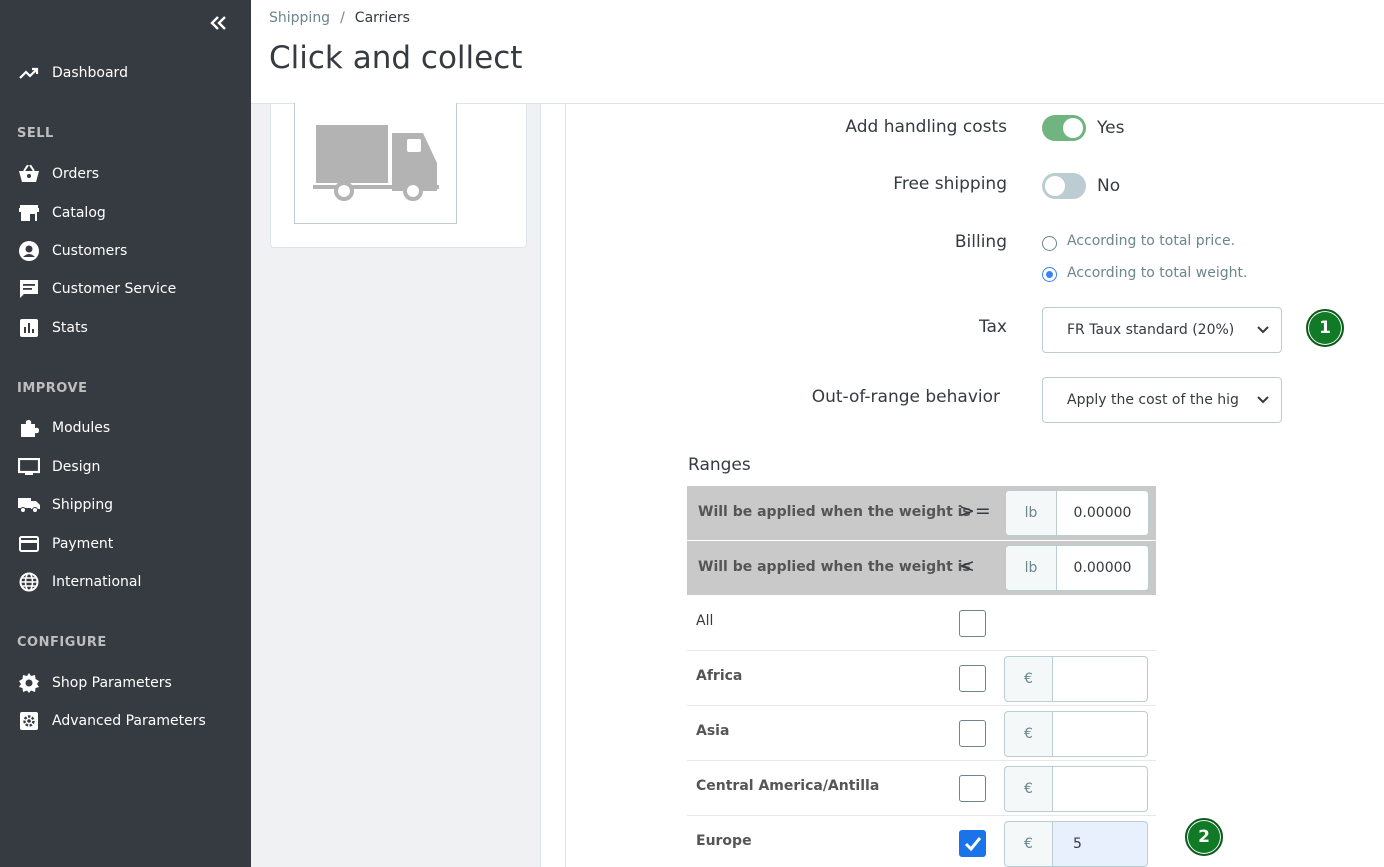 Image resolution: width=1384 pixels, height=867 pixels. Describe the element at coordinates (553, 485) in the screenshot. I see `panel-divider` at that location.